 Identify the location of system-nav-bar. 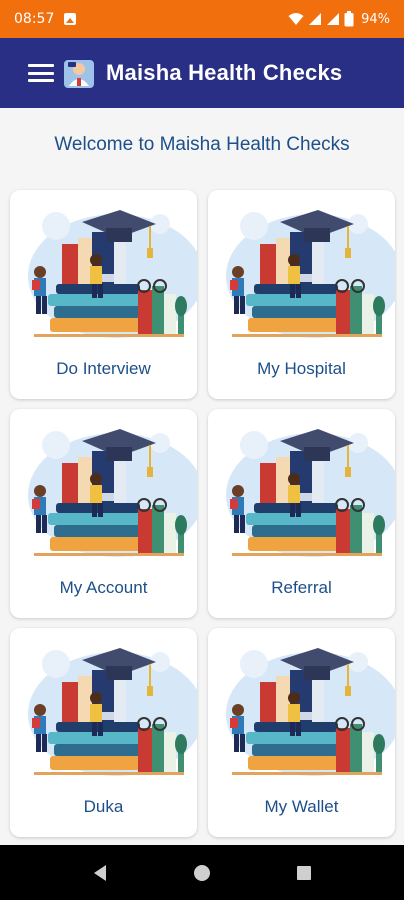
(202, 872).